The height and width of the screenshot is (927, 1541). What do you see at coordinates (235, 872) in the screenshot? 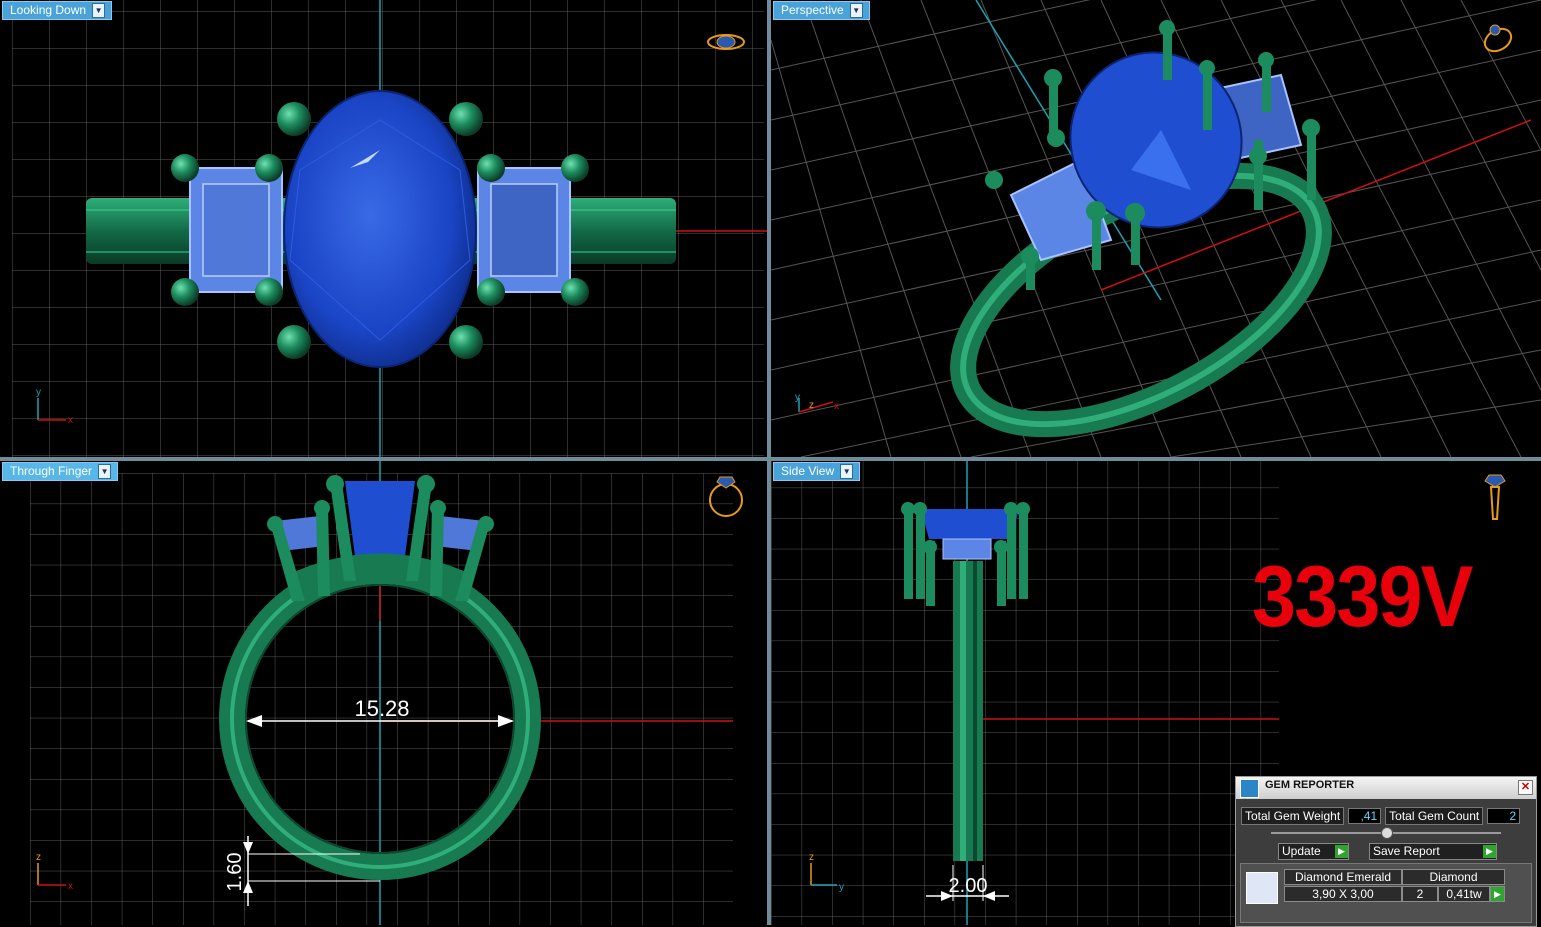
I see `dimension-thickness-label: 1.60` at bounding box center [235, 872].